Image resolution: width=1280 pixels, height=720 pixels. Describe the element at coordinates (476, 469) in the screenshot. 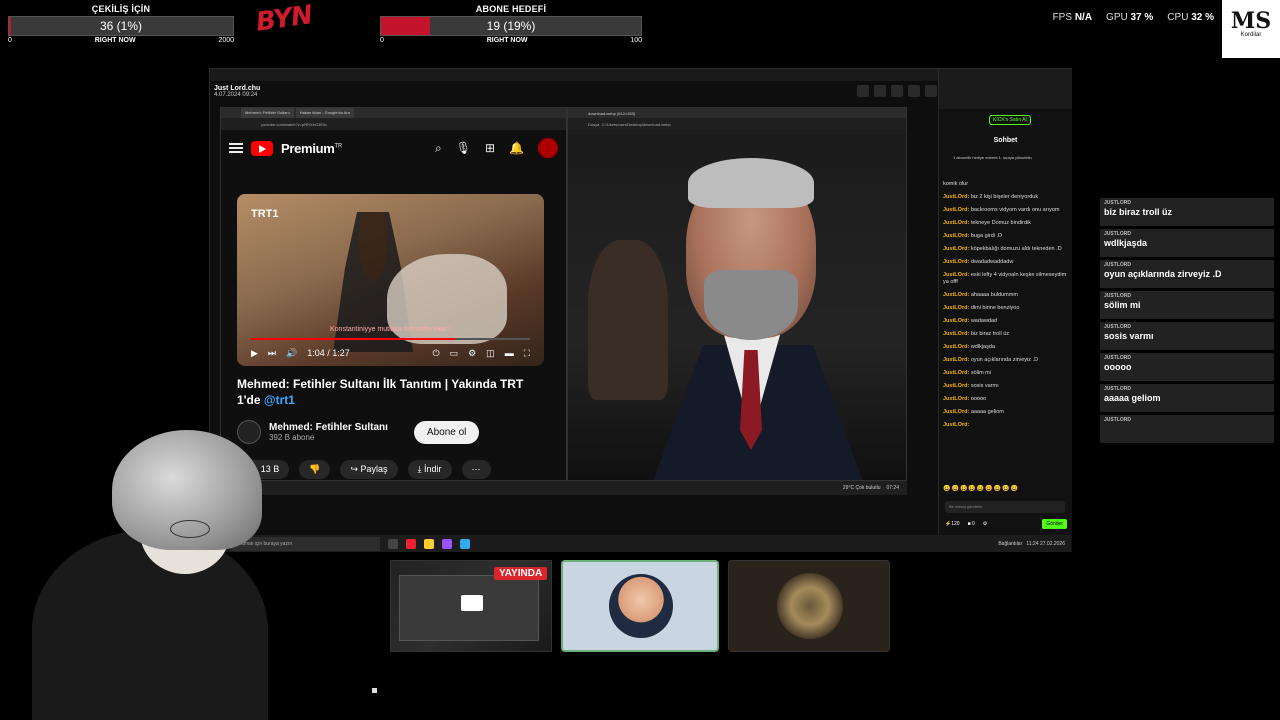

I see `more-options-icon: ⋯` at that location.